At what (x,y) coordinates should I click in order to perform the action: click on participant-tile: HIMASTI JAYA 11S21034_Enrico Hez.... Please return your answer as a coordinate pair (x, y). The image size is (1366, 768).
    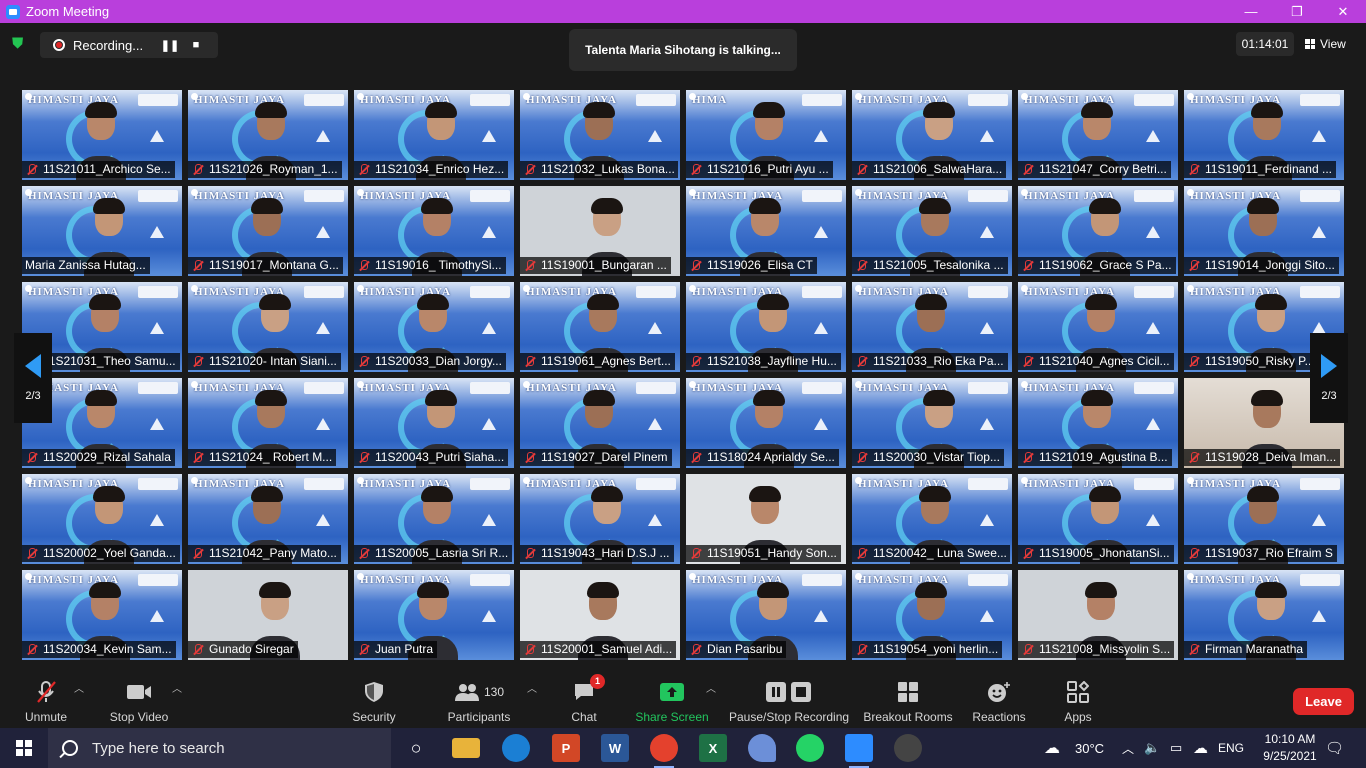
    Looking at the image, I should click on (434, 135).